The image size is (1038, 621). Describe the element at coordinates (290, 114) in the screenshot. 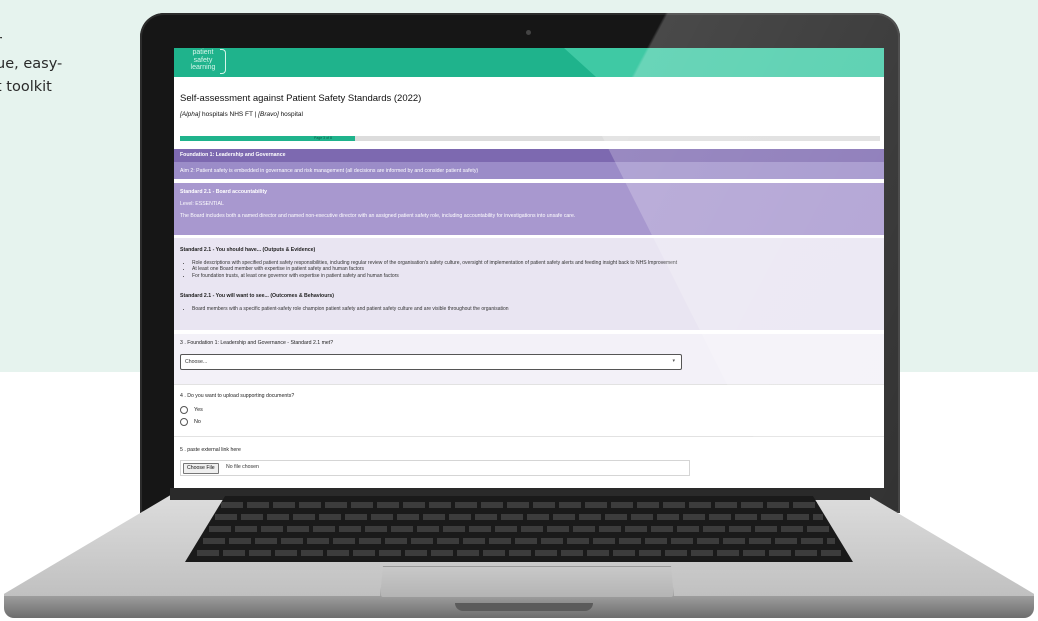

I see `org-suffix: hospital` at that location.